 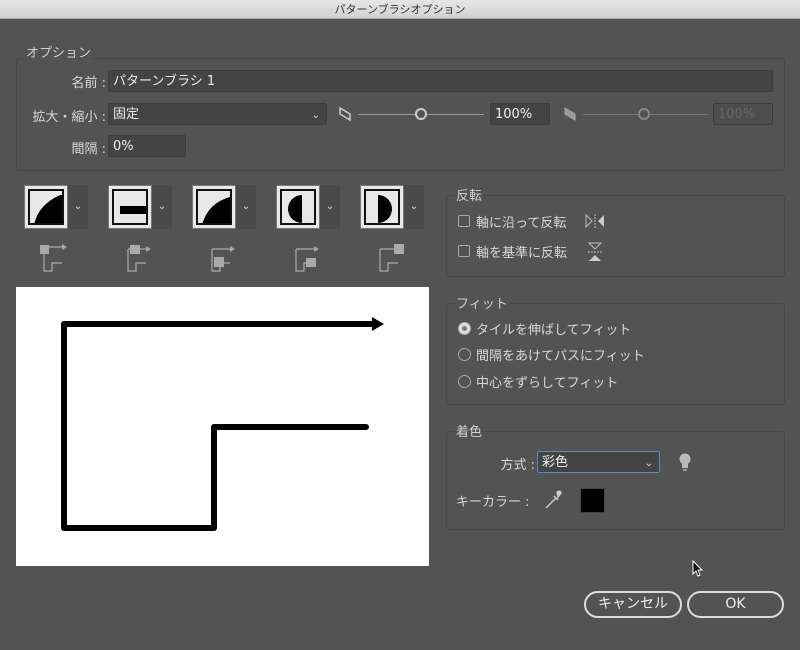 What do you see at coordinates (139, 258) in the screenshot?
I see `outer-corner-tile-type-icon` at bounding box center [139, 258].